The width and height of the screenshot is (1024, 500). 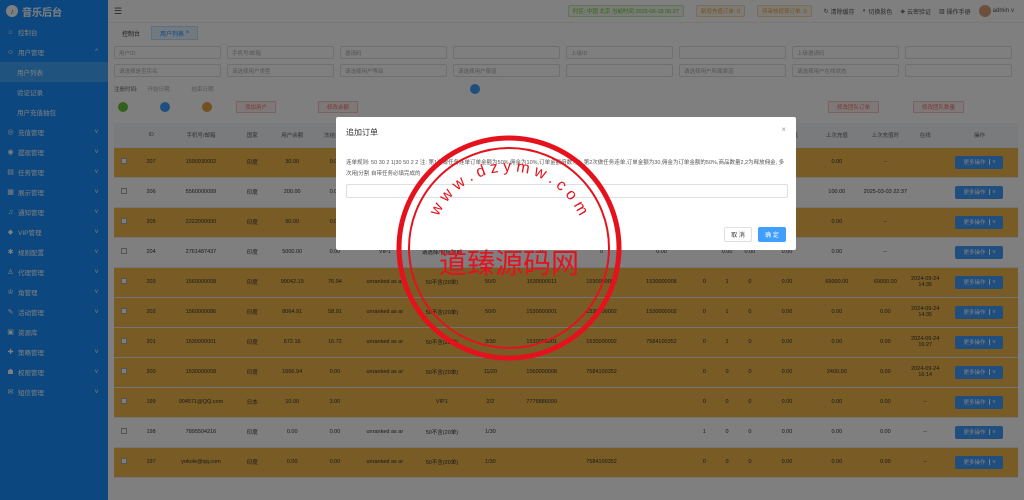 What do you see at coordinates (509, 263) in the screenshot?
I see `watermark-center-text: 道臻源码网` at bounding box center [509, 263].